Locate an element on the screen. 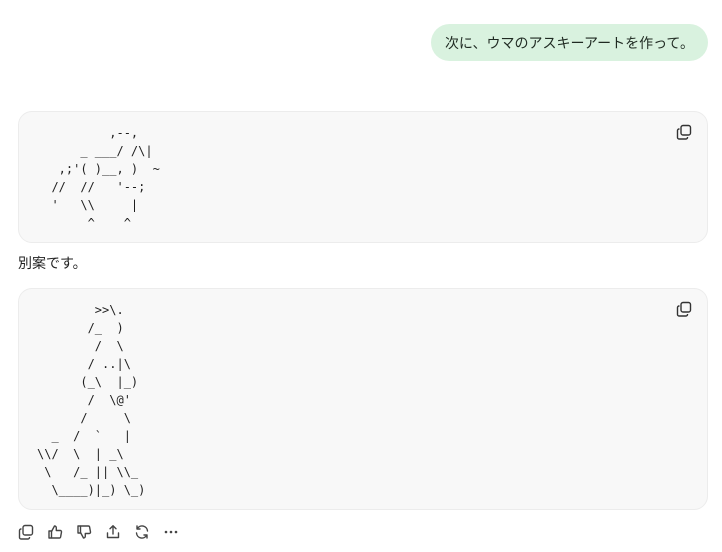 This screenshot has width=722, height=552. thumbs-down-icon is located at coordinates (83, 531).